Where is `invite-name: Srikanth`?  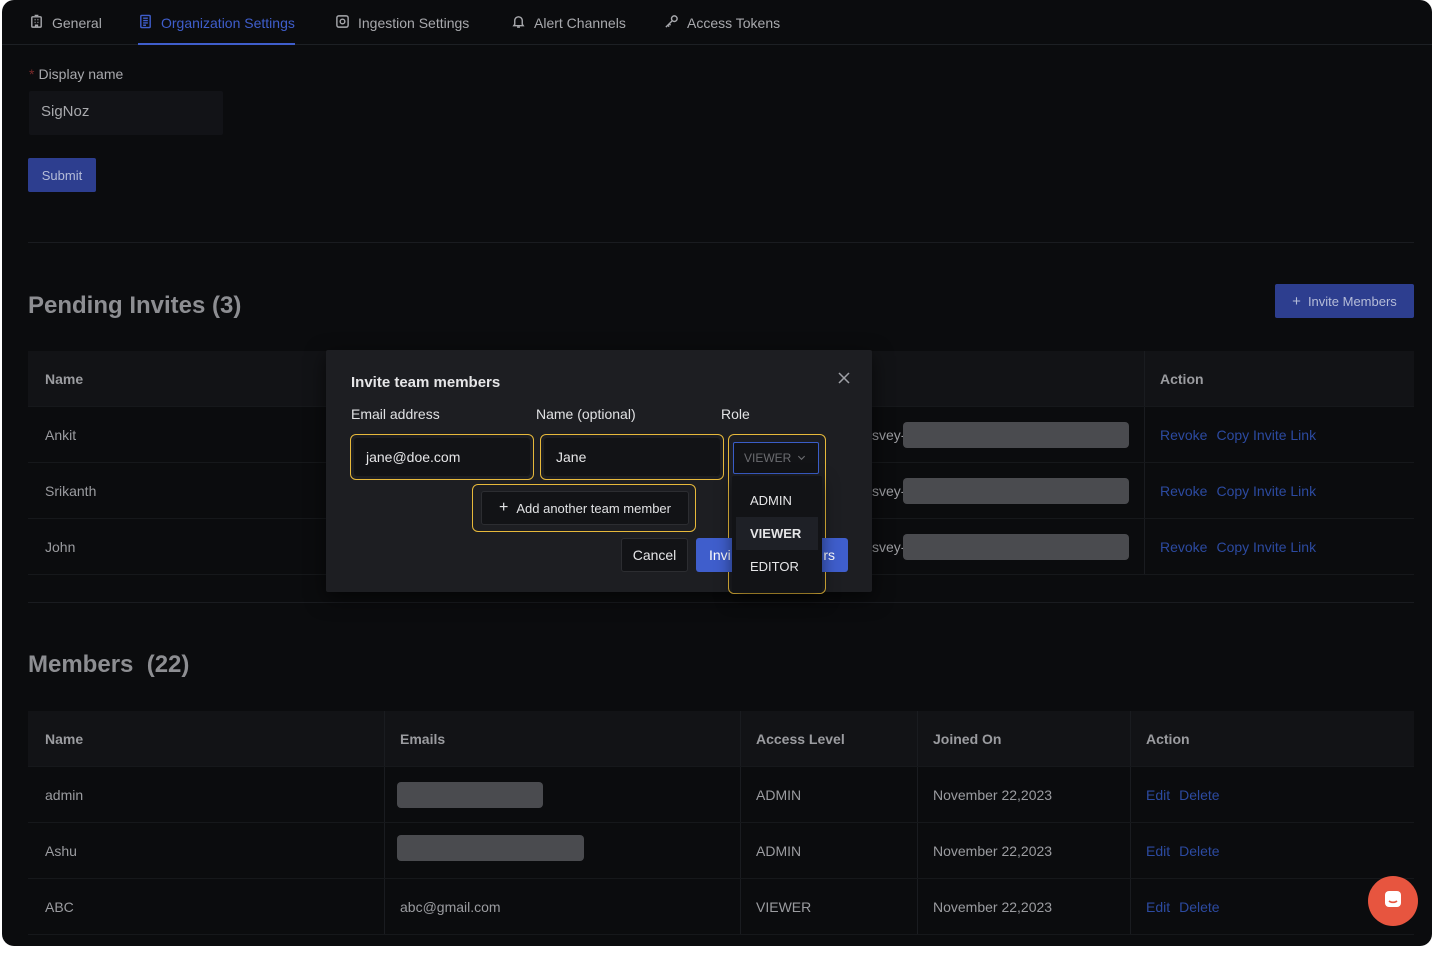
invite-name: Srikanth is located at coordinates (71, 491).